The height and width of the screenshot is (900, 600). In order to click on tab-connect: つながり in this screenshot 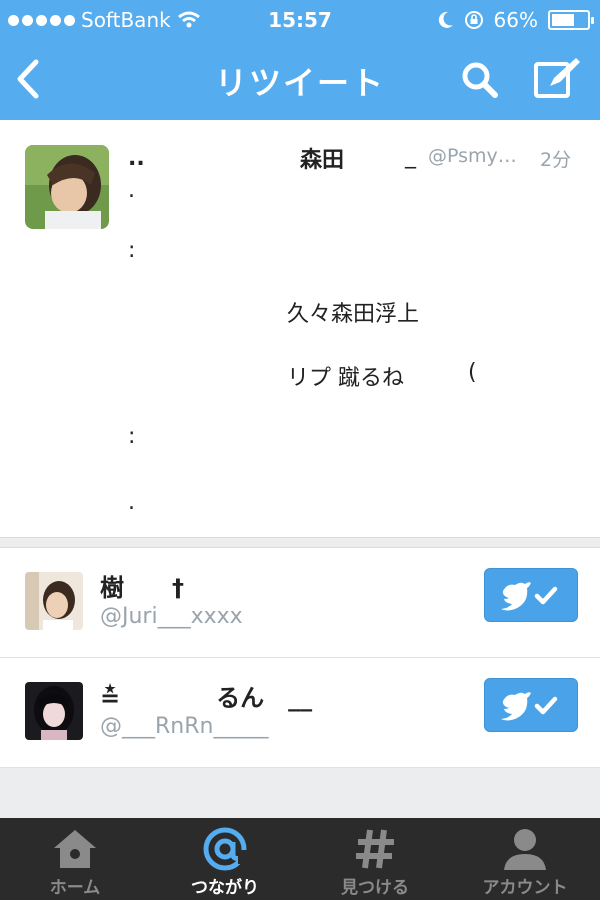, I will do `click(225, 859)`.